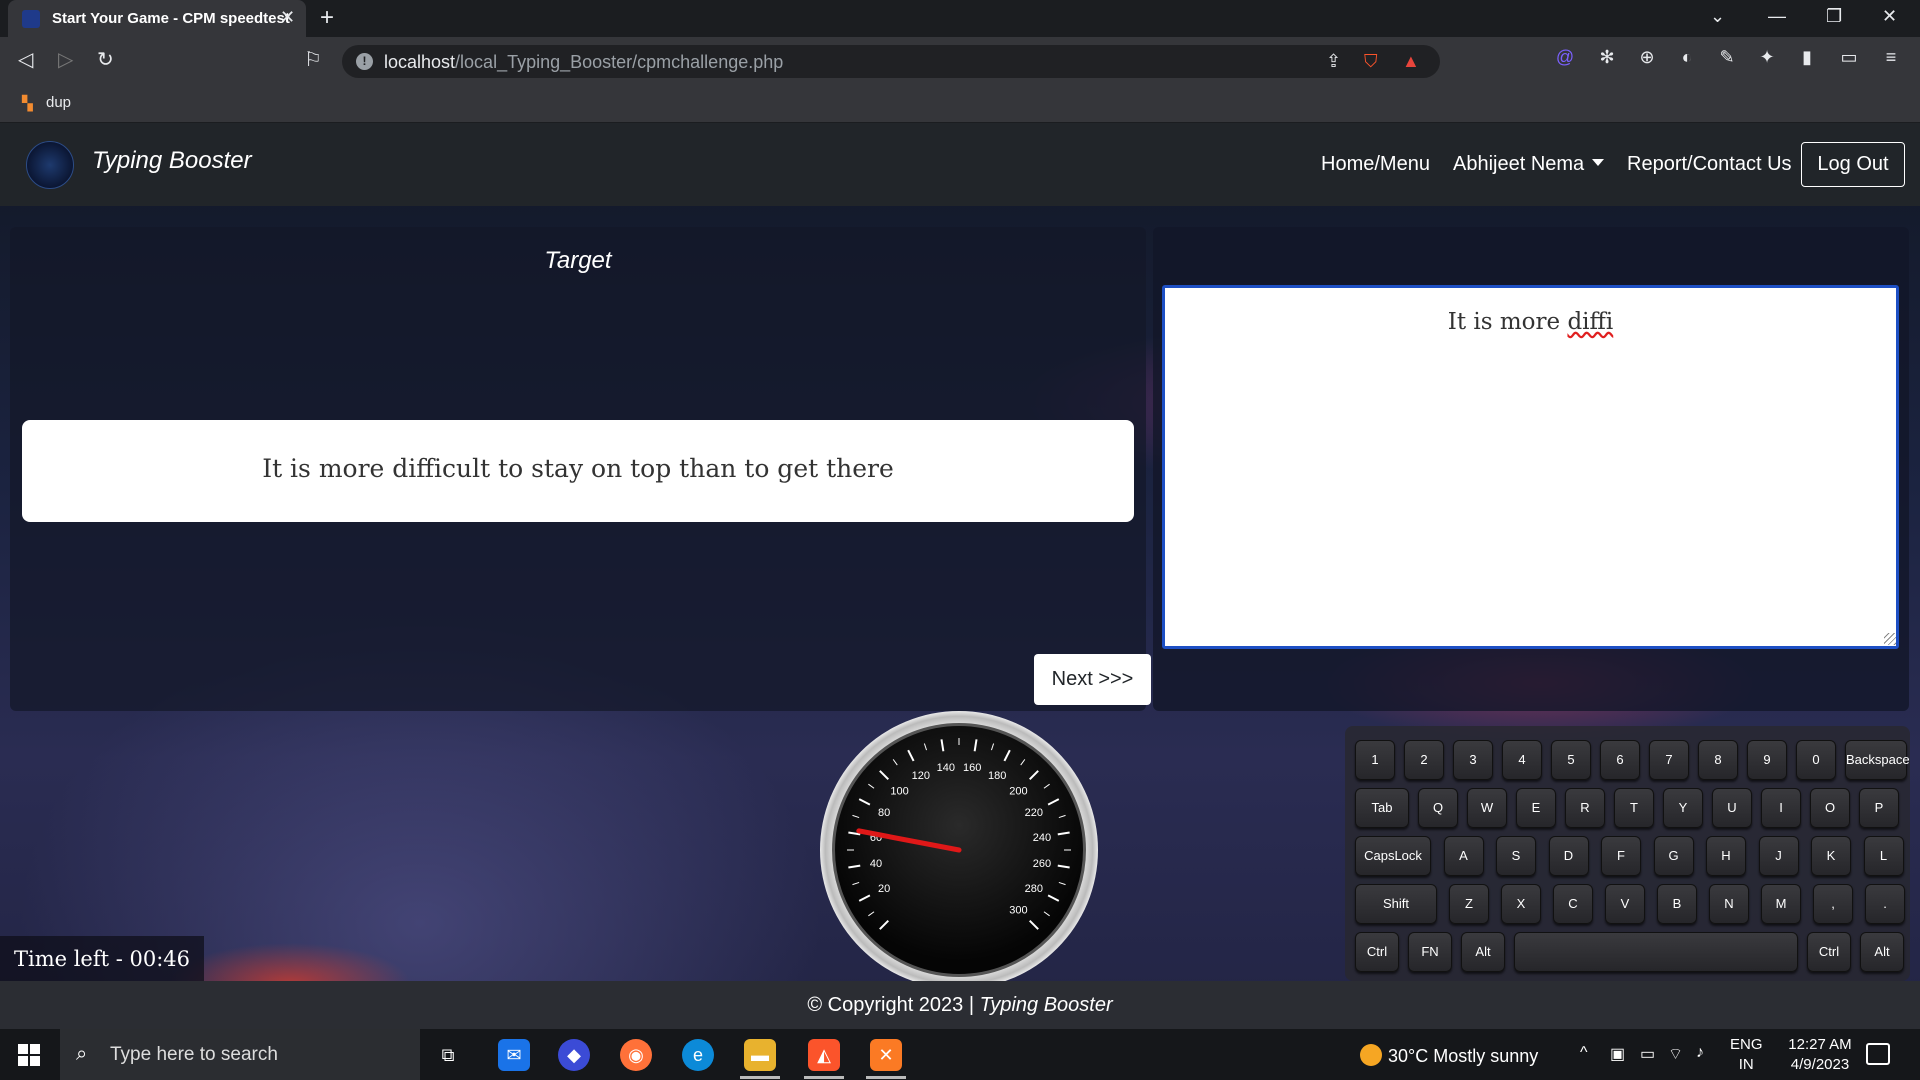 The width and height of the screenshot is (1920, 1080). What do you see at coordinates (1781, 904) in the screenshot?
I see `key-m: M` at bounding box center [1781, 904].